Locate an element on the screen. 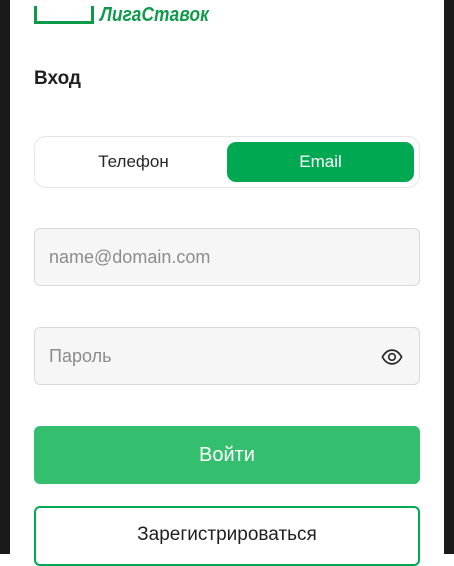 Image resolution: width=454 pixels, height=566 pixels. password-input is located at coordinates (227, 356).